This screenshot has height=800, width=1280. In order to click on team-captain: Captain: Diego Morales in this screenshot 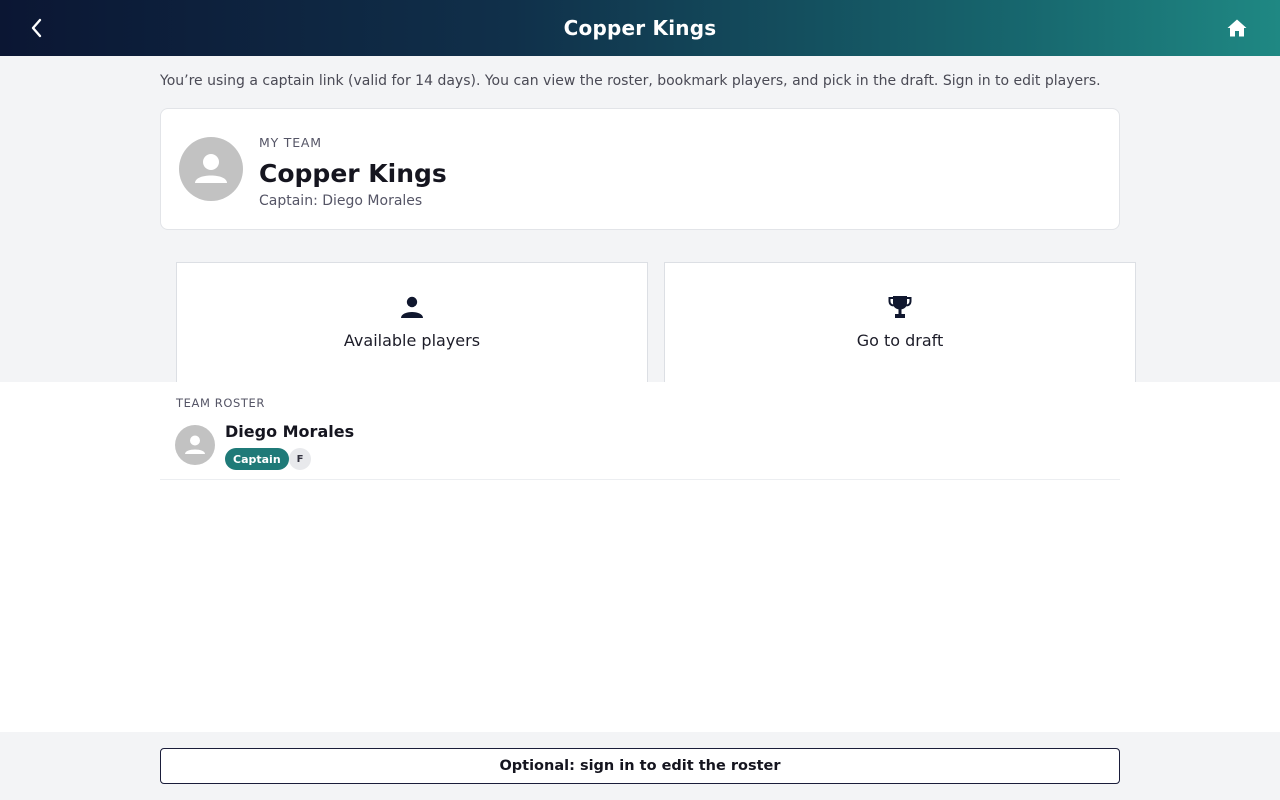, I will do `click(341, 201)`.